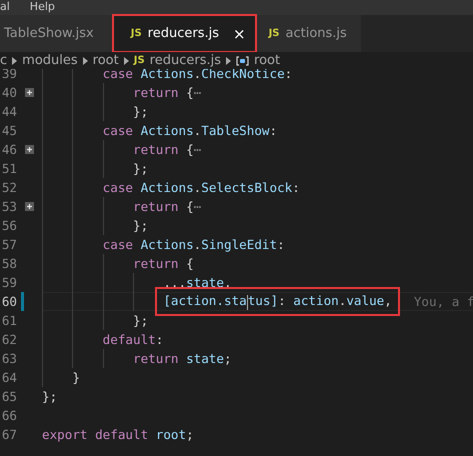 The width and height of the screenshot is (473, 456). What do you see at coordinates (193, 244) in the screenshot?
I see `code-line: case Actions.SingleEdit:` at bounding box center [193, 244].